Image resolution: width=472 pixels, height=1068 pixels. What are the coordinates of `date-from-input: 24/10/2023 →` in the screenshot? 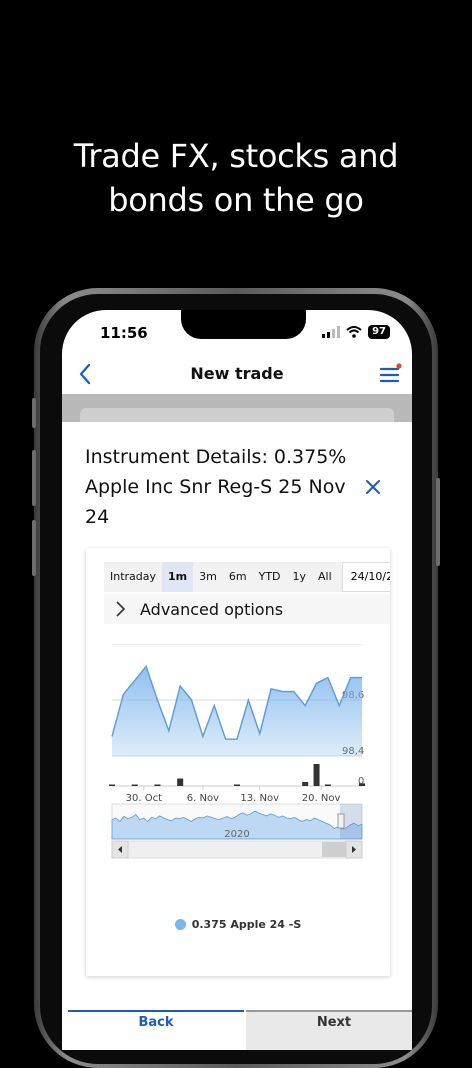 It's located at (365, 577).